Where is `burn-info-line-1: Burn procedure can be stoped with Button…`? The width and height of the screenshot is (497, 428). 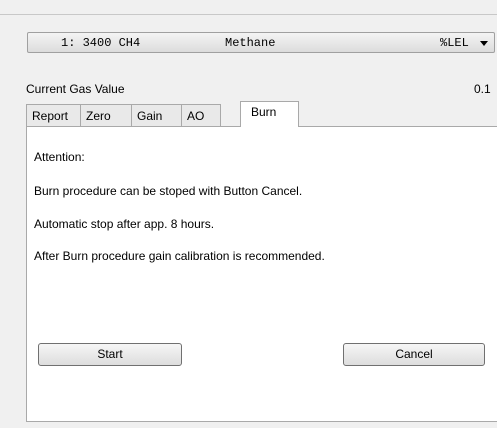
burn-info-line-1: Burn procedure can be stoped with Button… is located at coordinates (168, 191).